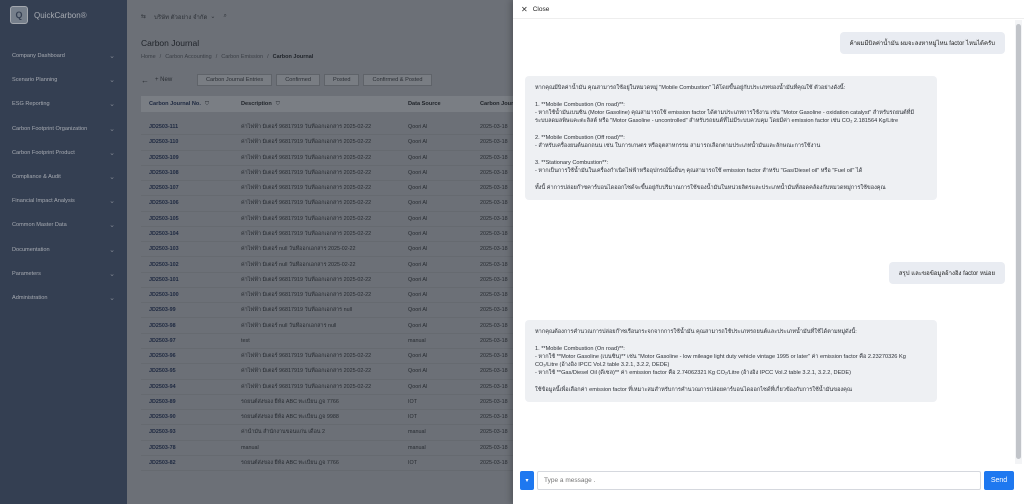  I want to click on cell-journal-no: JD2503-110, so click(187, 142).